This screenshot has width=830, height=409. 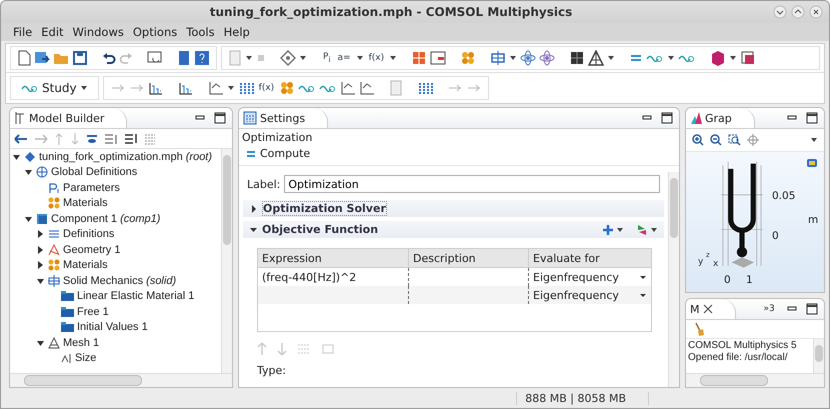 What do you see at coordinates (155, 32) in the screenshot?
I see `menu-item: Options` at bounding box center [155, 32].